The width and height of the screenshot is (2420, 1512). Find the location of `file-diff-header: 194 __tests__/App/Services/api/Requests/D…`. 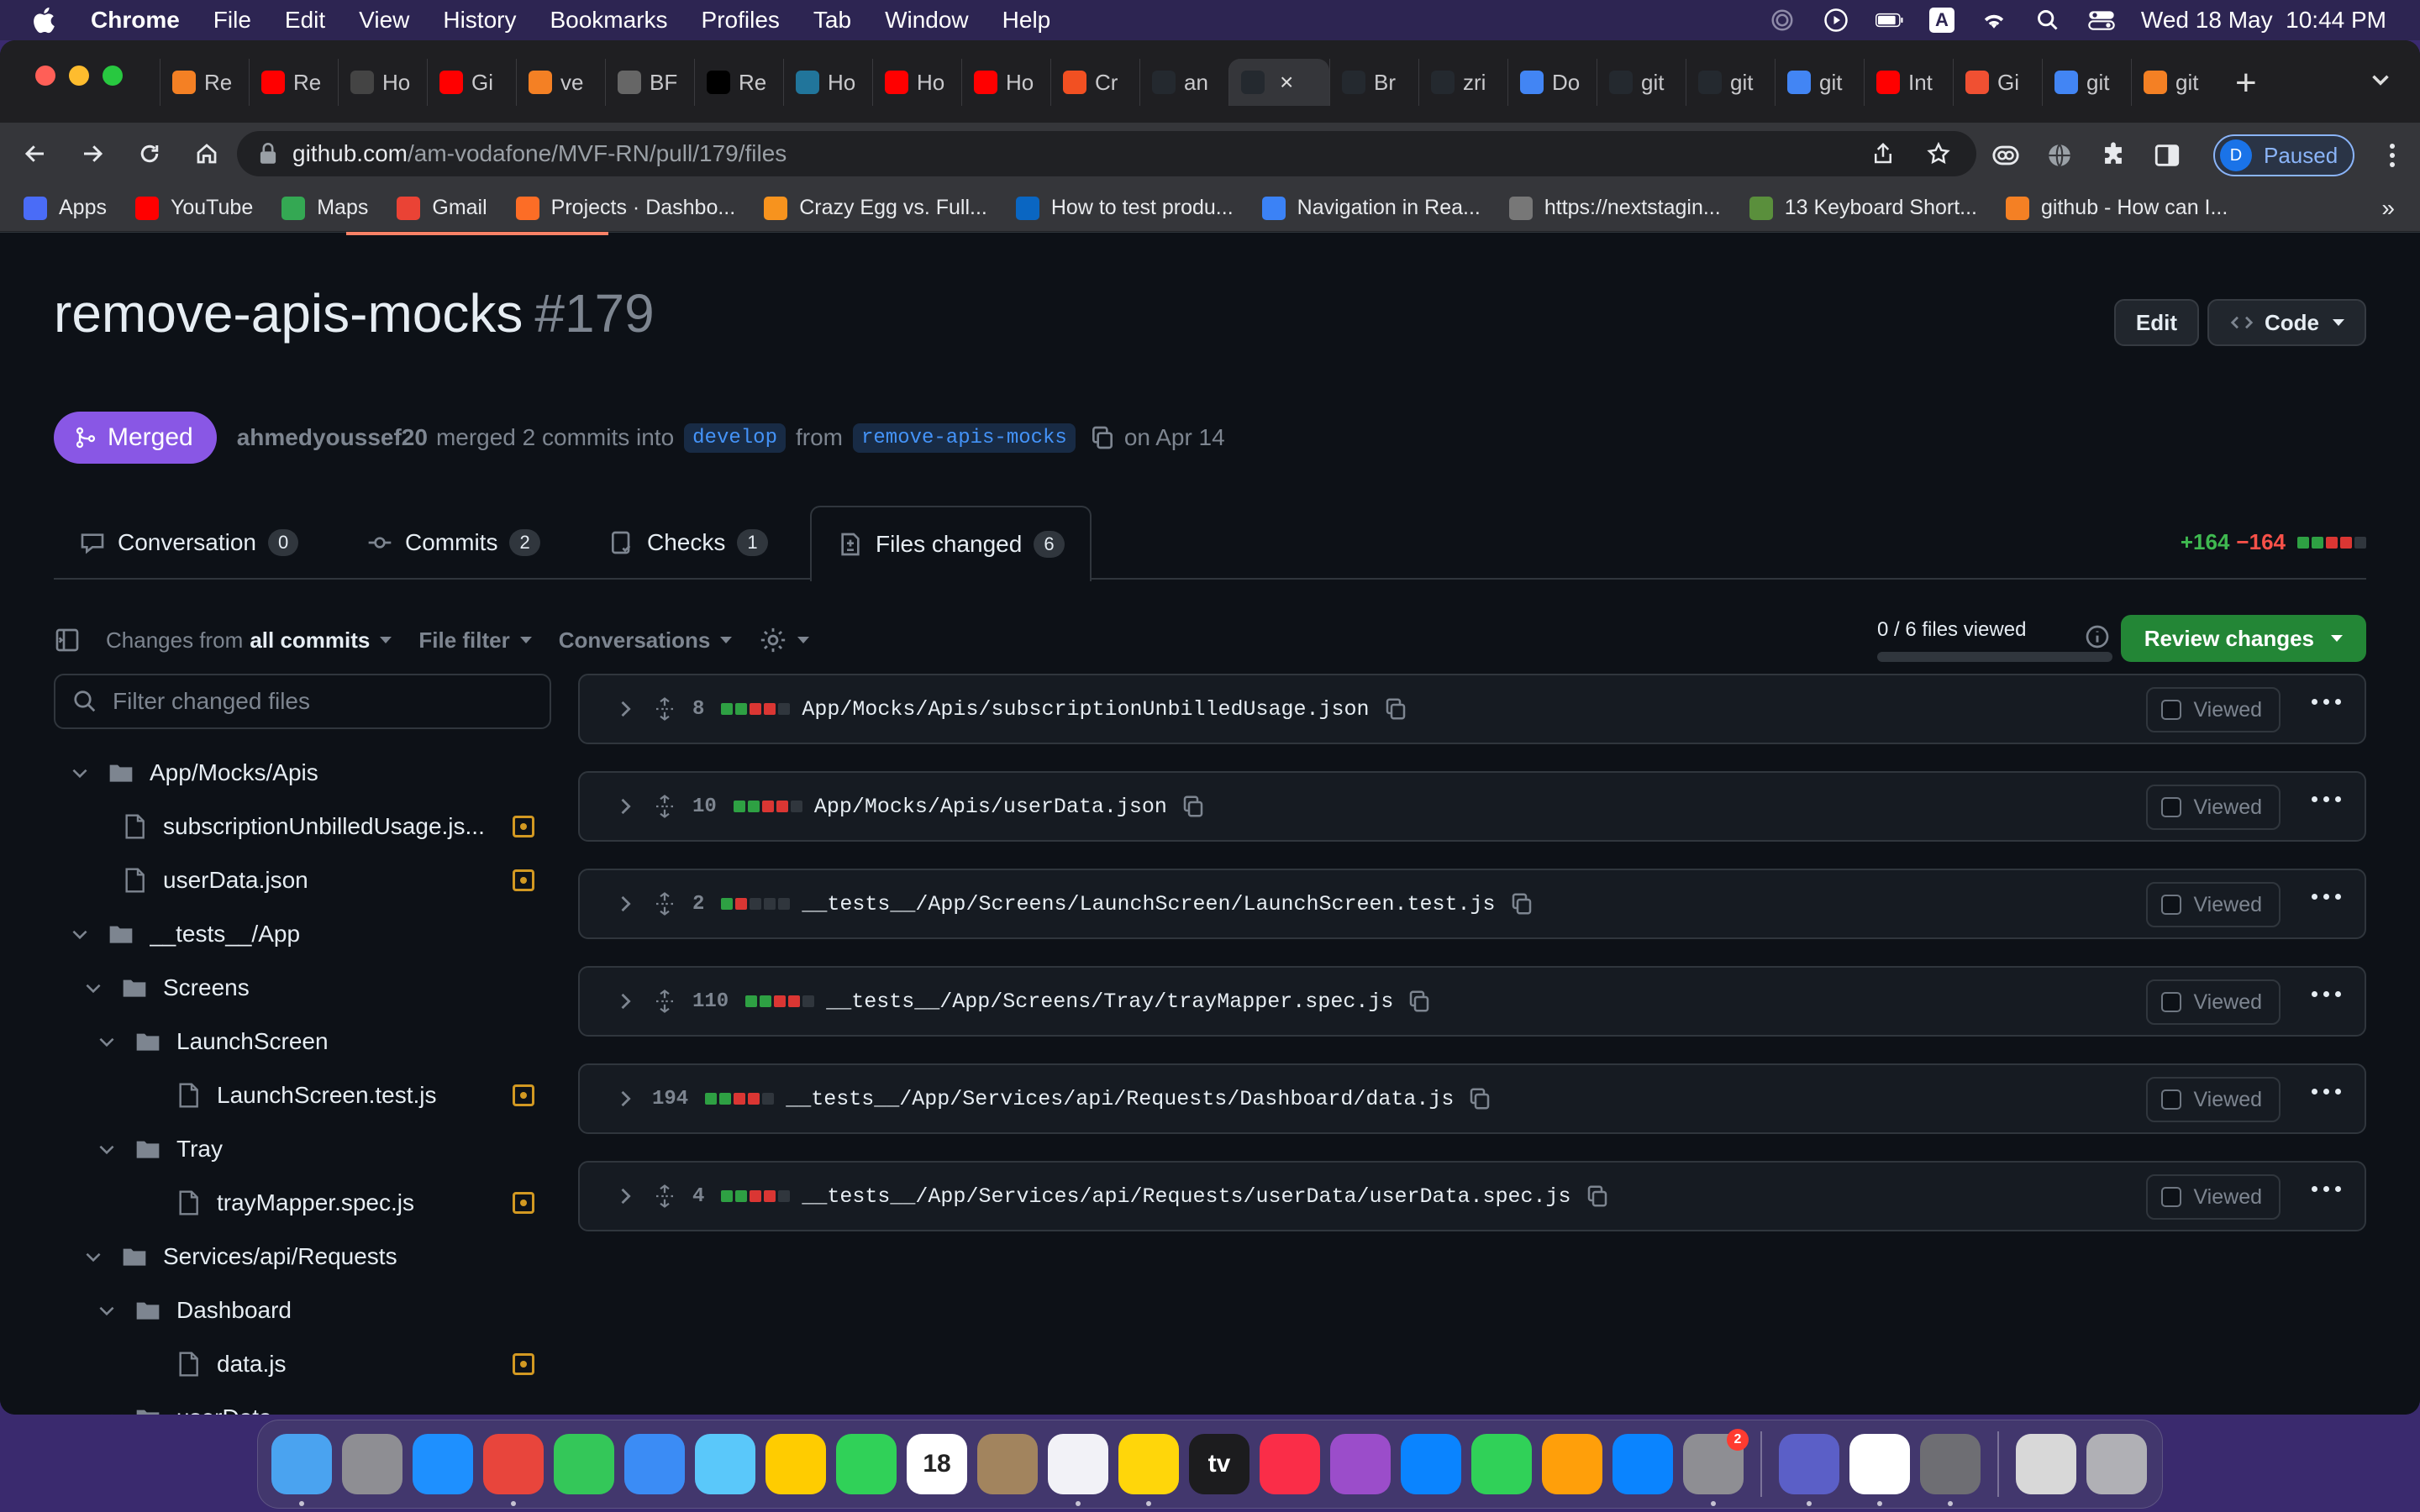

file-diff-header: 194 __tests__/App/Services/api/Requests/D… is located at coordinates (1472, 1098).